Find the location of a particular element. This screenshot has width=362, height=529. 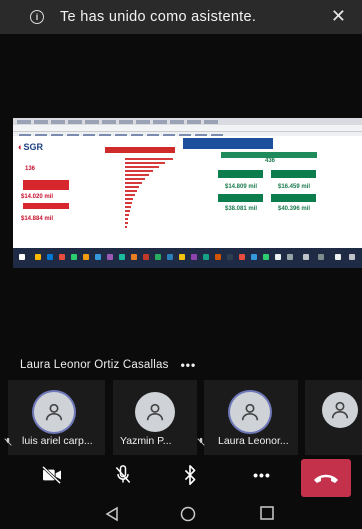

back-icon is located at coordinates (112, 516).